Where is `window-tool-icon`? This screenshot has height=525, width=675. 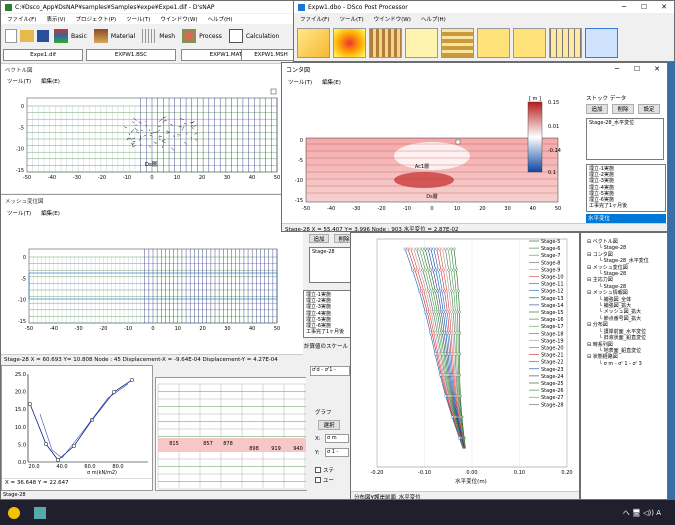 window-tool-icon is located at coordinates (601, 43).